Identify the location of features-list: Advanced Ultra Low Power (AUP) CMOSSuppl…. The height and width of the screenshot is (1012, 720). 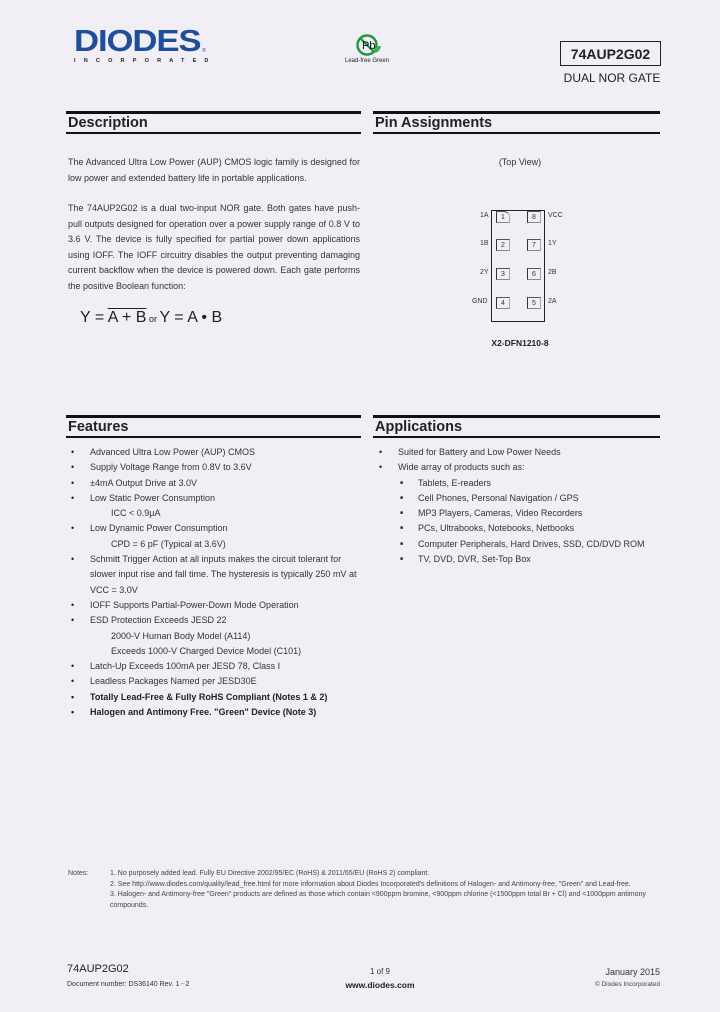
(214, 583).